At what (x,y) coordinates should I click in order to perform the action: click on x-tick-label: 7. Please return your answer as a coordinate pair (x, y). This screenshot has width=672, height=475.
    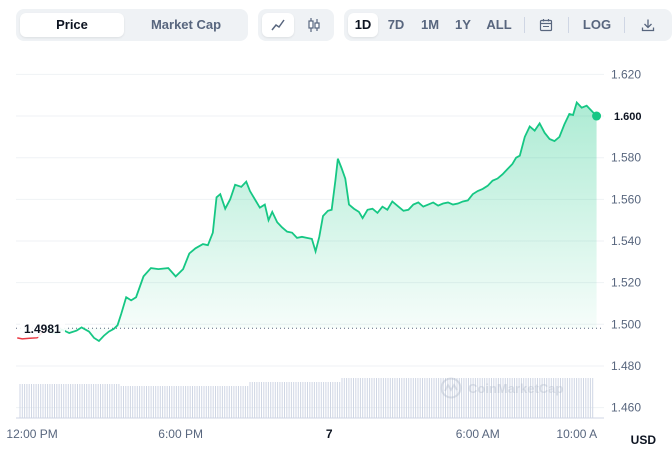
    Looking at the image, I should click on (329, 434).